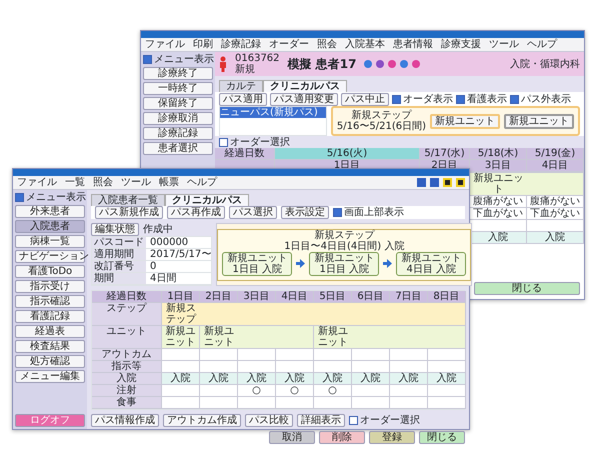 This screenshot has height=456, width=600. I want to click on day-header: 6日目, so click(371, 297).